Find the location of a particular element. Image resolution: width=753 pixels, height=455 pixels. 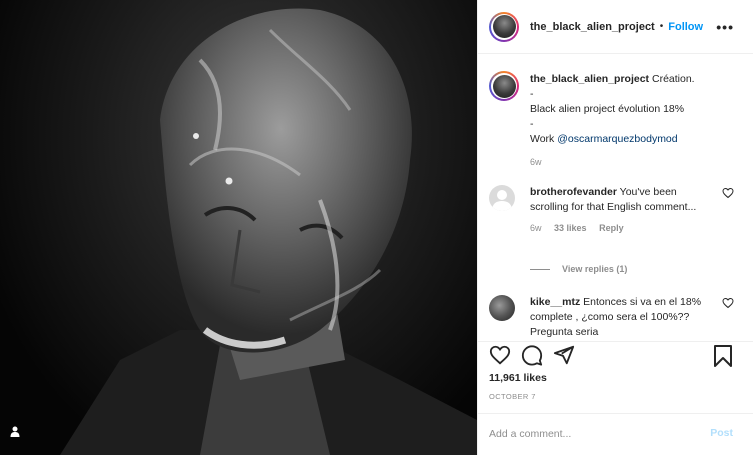

post-date: OCTOBER 7 is located at coordinates (512, 396).